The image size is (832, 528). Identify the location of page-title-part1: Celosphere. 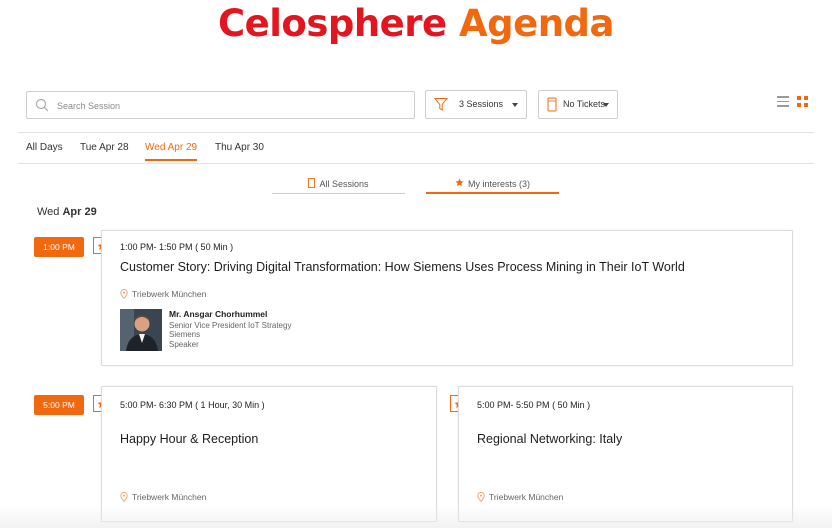
(332, 23).